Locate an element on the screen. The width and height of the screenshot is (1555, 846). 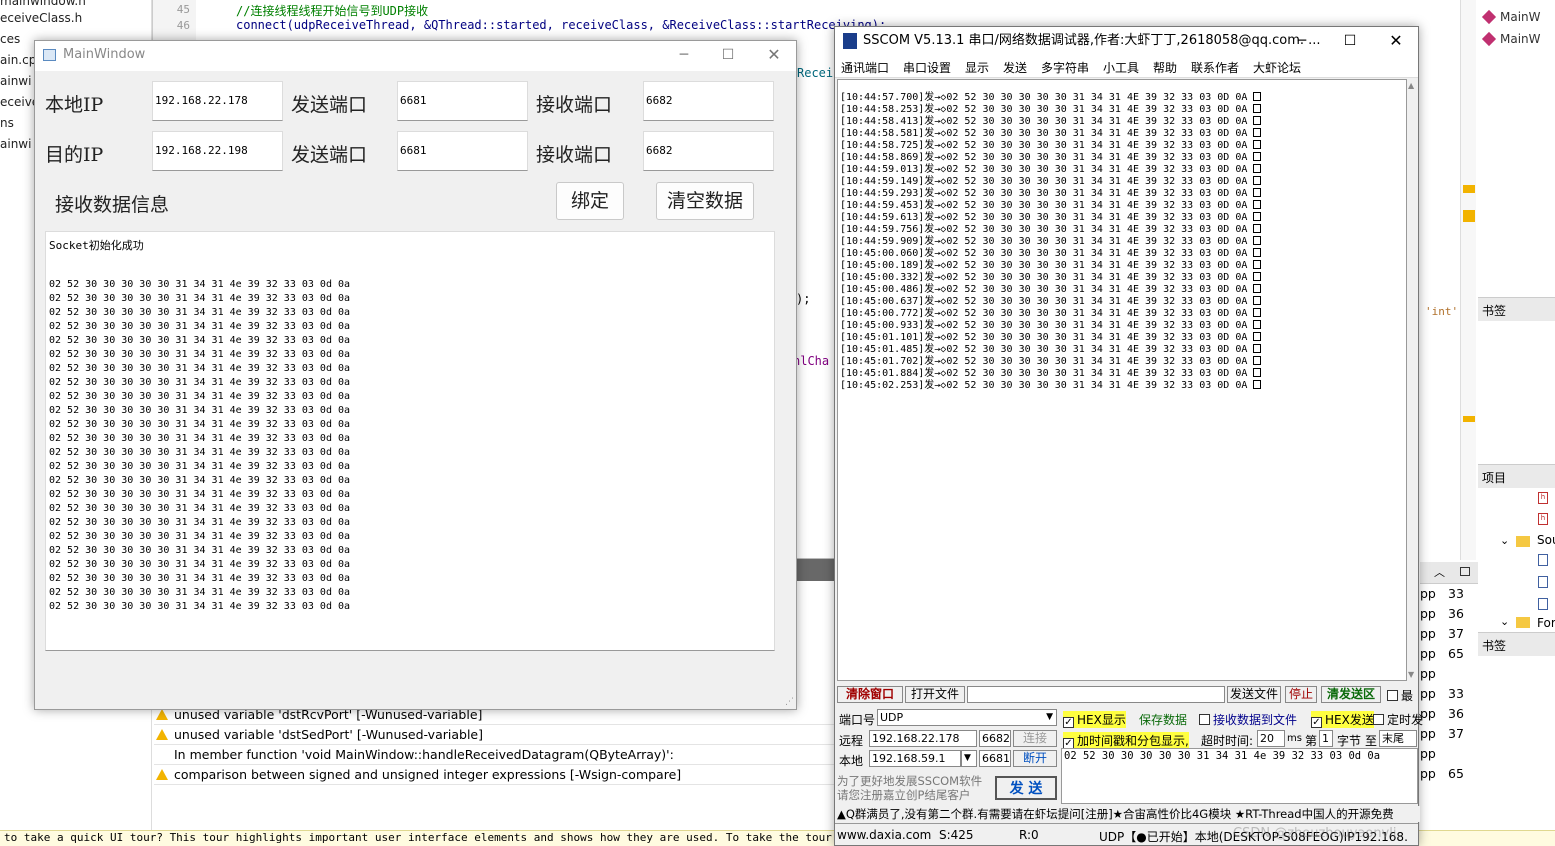
local-send-port-input: 6681 is located at coordinates (462, 101).